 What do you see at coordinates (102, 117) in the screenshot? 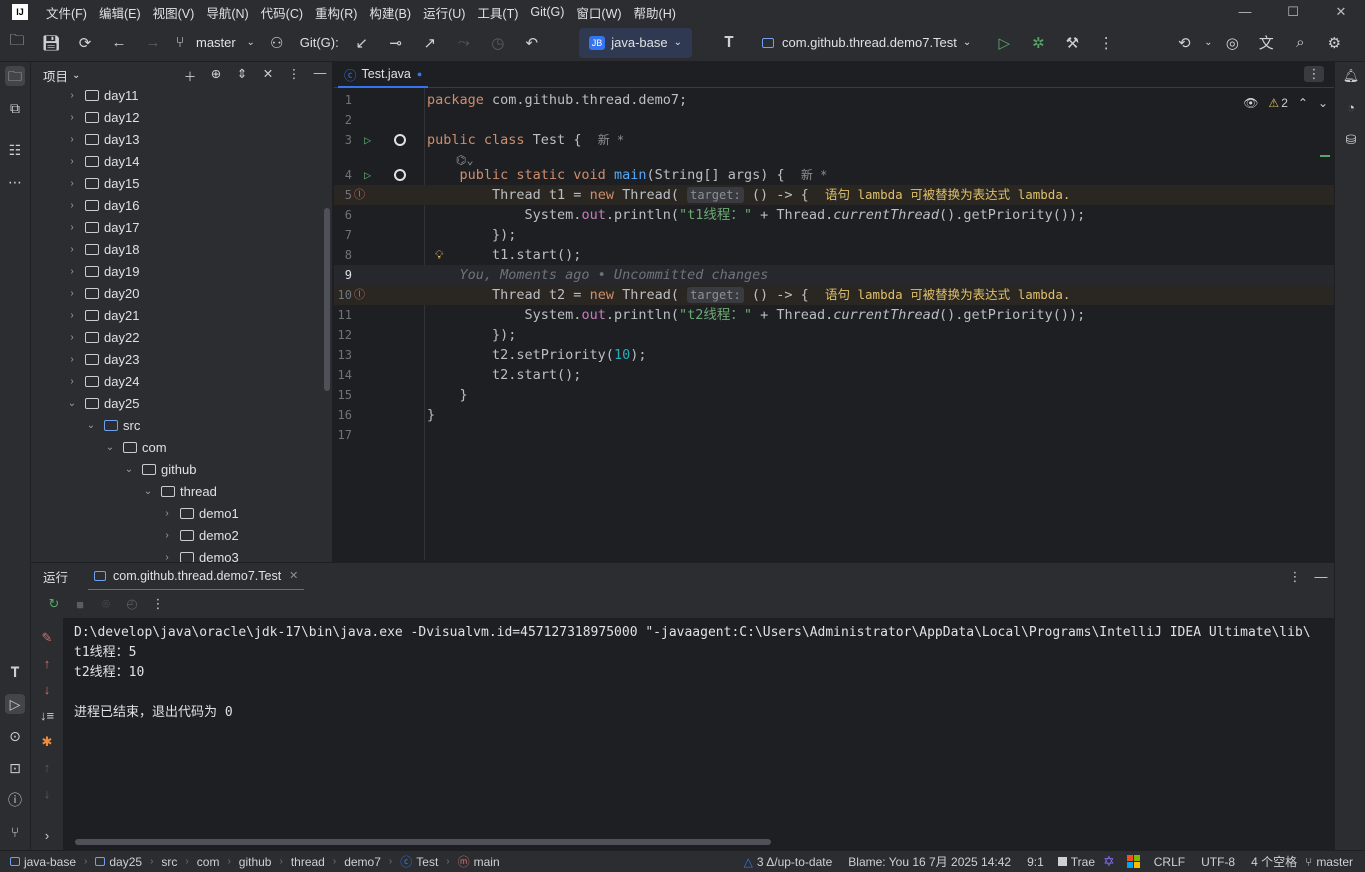
I see `tree-item-day12: › day12` at bounding box center [102, 117].